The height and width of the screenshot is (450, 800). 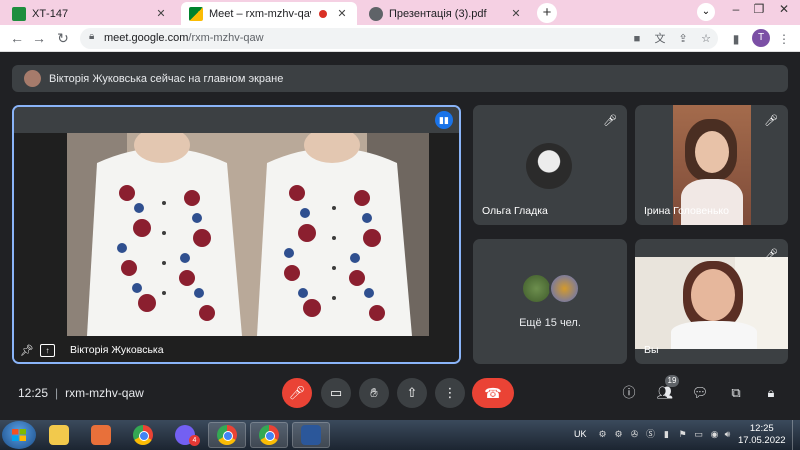 What do you see at coordinates (672, 381) in the screenshot?
I see `people-count-badge: 19` at bounding box center [672, 381].